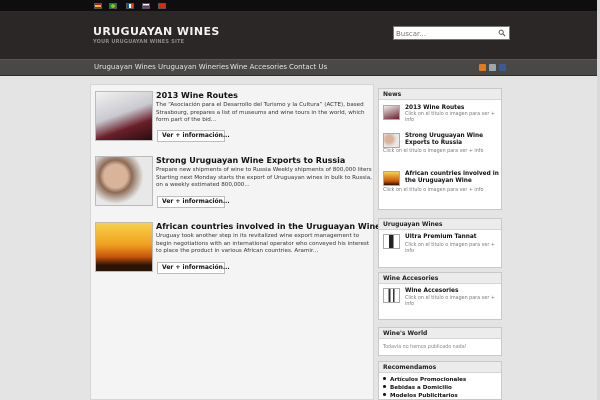 This screenshot has height=400, width=600. Describe the element at coordinates (452, 140) in the screenshot. I see `news-item-title: Strong Uruguayan Wine Exports to Russia` at that location.